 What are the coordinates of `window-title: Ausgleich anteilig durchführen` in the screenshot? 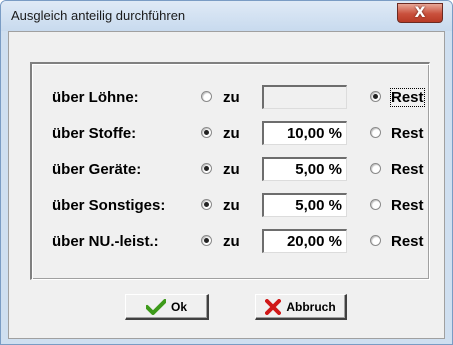 It's located at (98, 15).